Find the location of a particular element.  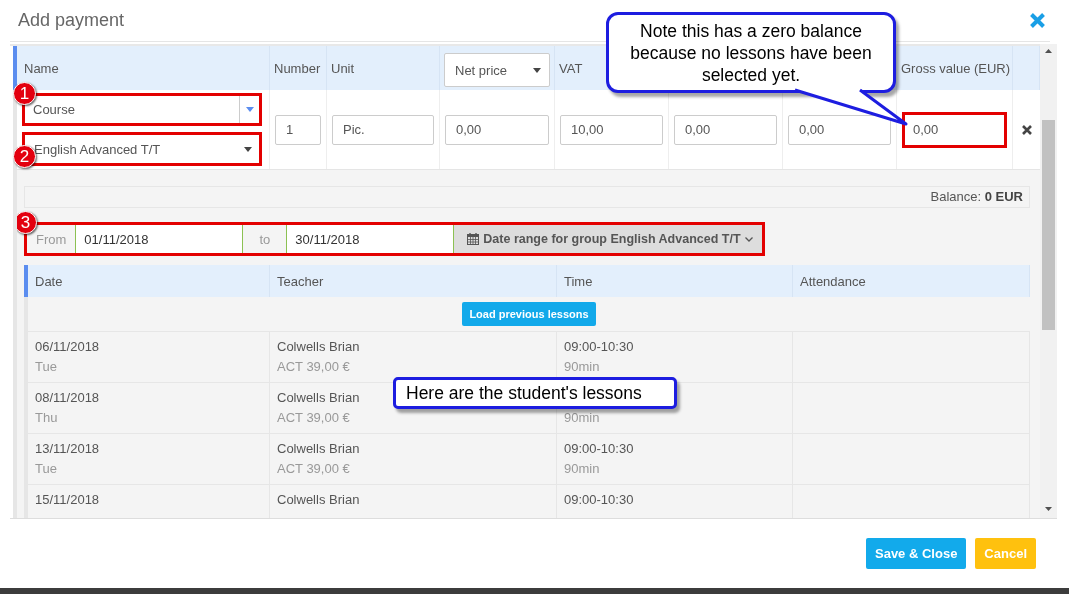

step-number: 2 is located at coordinates (24, 156).